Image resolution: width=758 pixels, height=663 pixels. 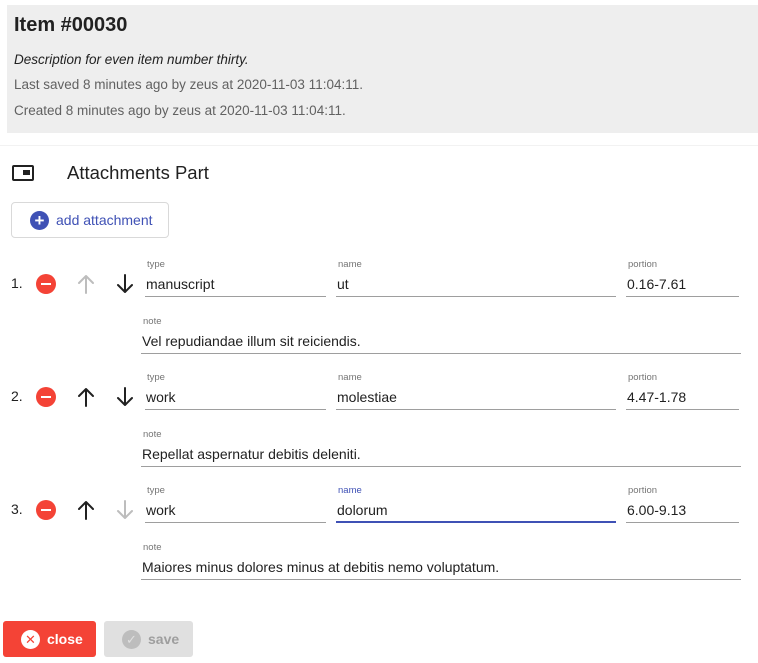 I want to click on attachment-part-icon, so click(x=23, y=173).